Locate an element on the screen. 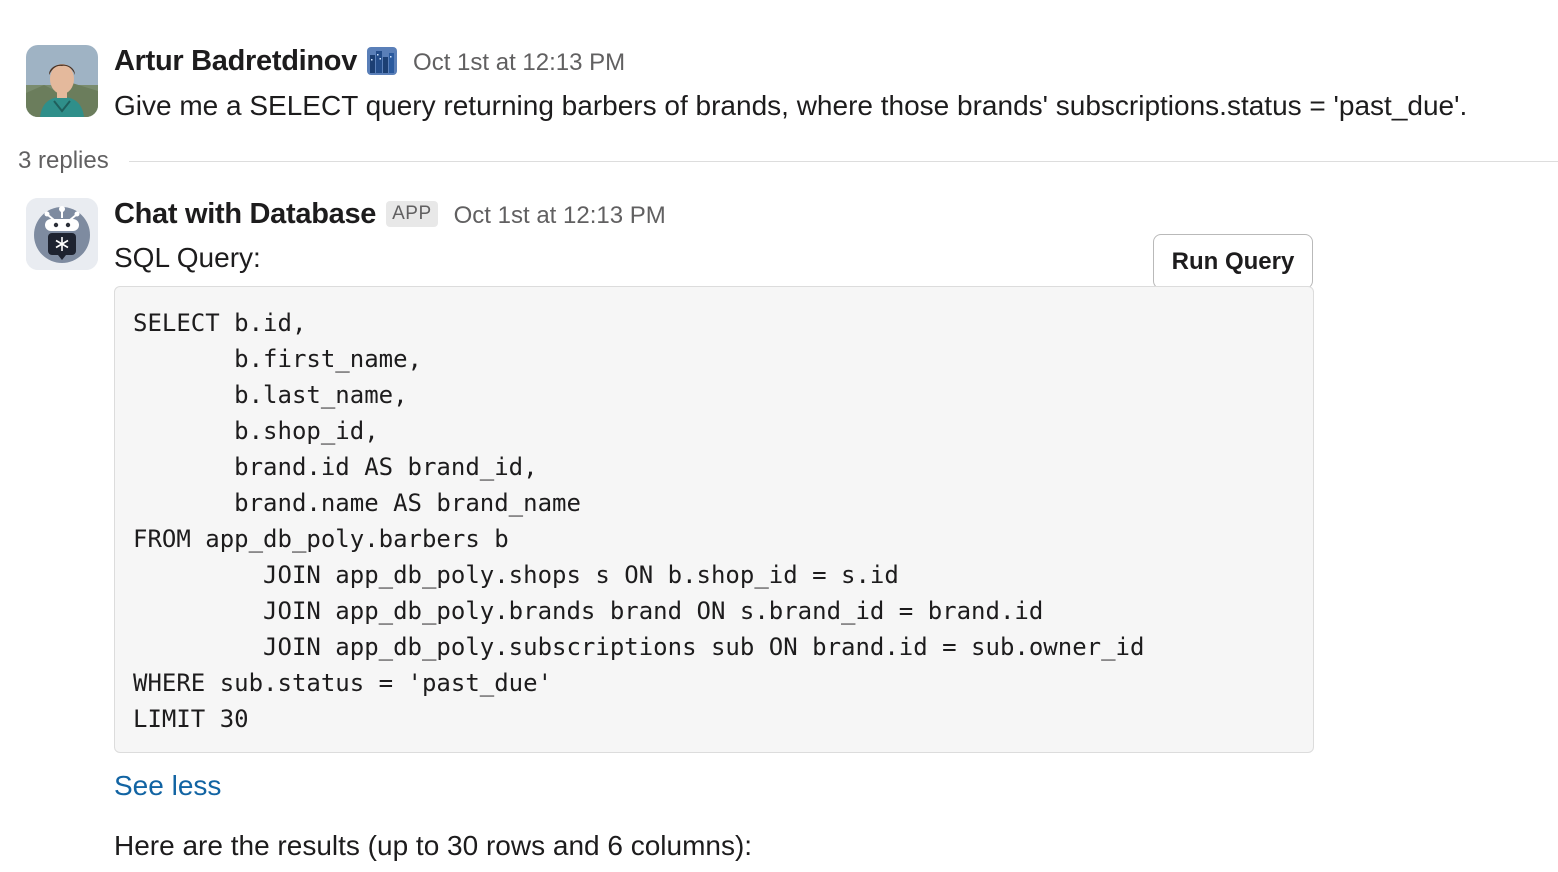 This screenshot has height=872, width=1558. replies-divider: 3 replies is located at coordinates (788, 161).